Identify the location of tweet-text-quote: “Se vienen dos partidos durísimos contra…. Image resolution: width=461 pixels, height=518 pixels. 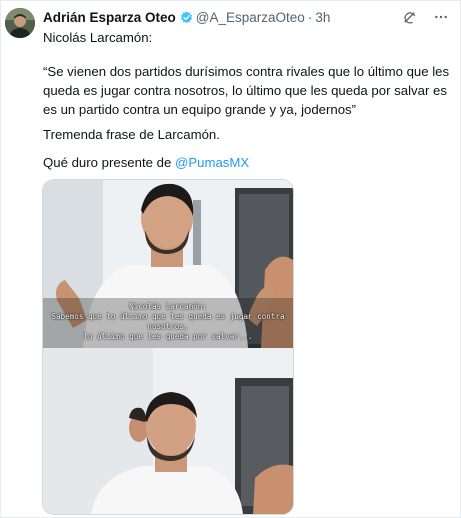
(246, 90).